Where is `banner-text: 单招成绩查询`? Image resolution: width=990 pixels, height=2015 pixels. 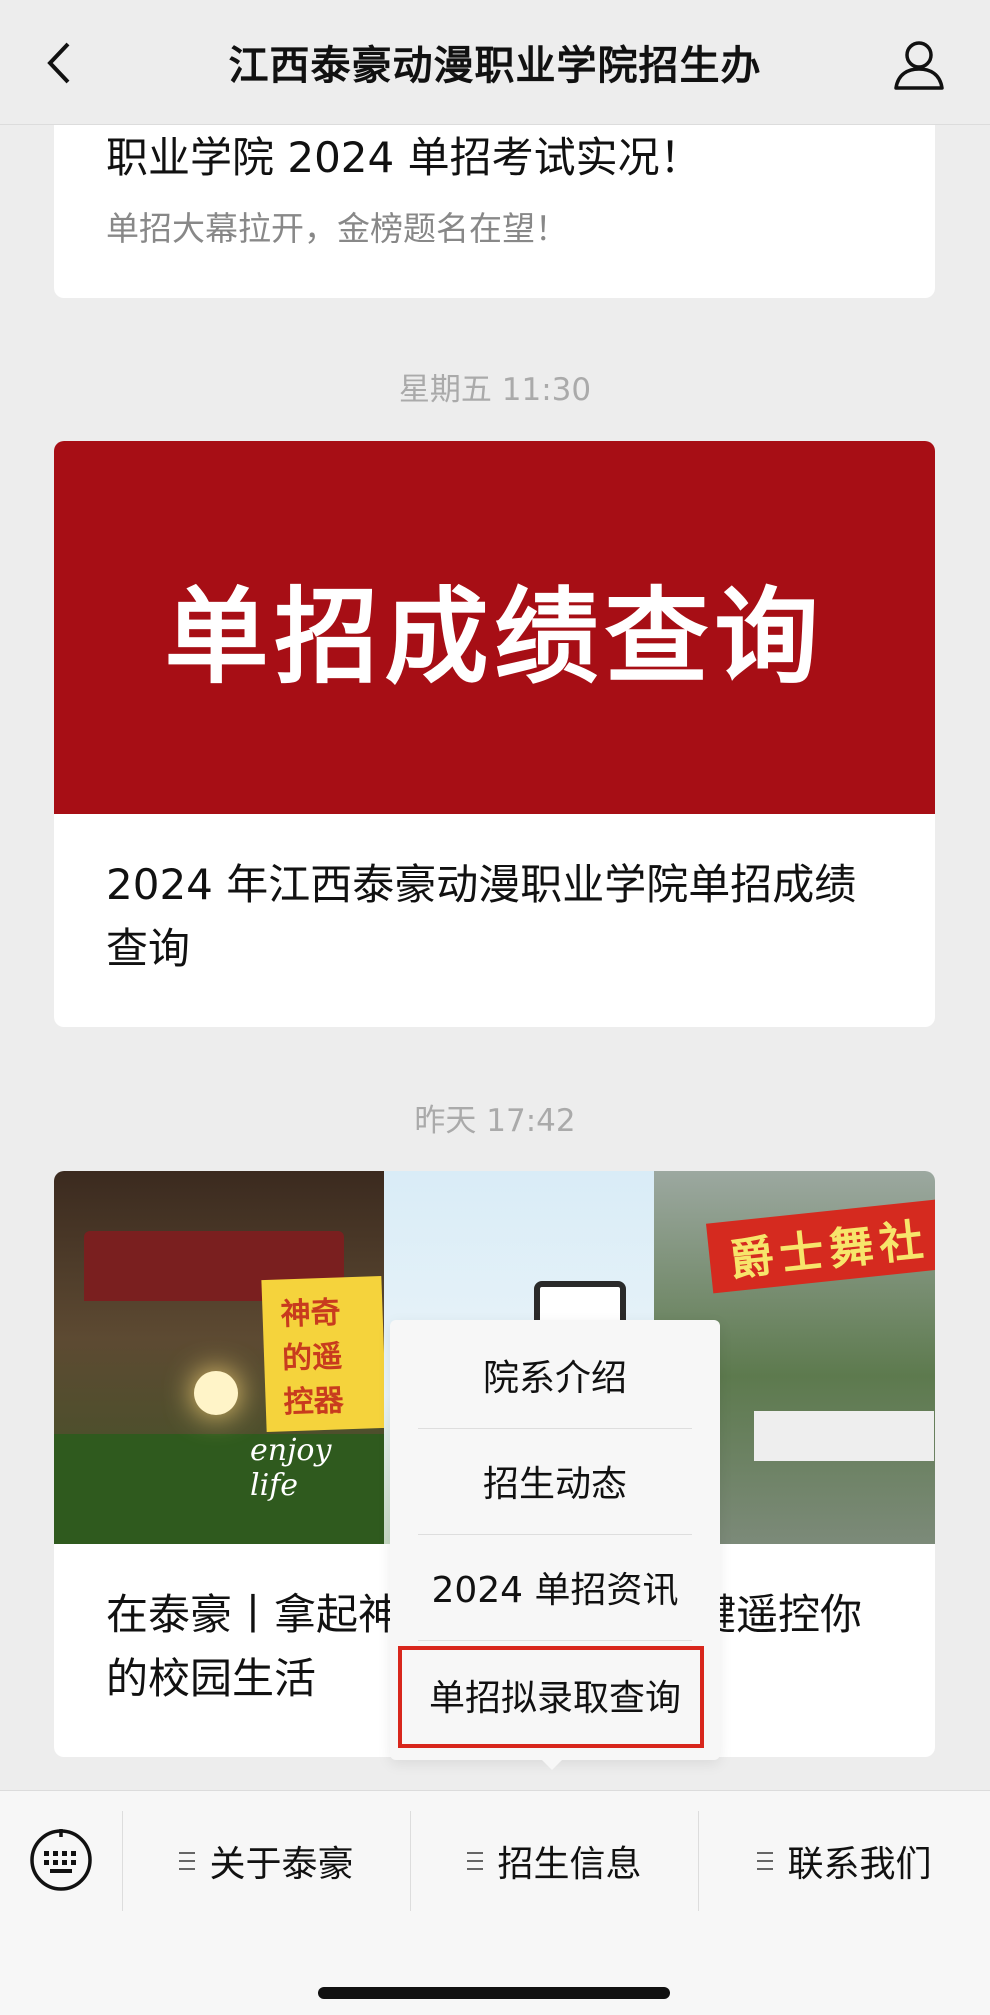 banner-text: 单招成绩查询 is located at coordinates (494, 637).